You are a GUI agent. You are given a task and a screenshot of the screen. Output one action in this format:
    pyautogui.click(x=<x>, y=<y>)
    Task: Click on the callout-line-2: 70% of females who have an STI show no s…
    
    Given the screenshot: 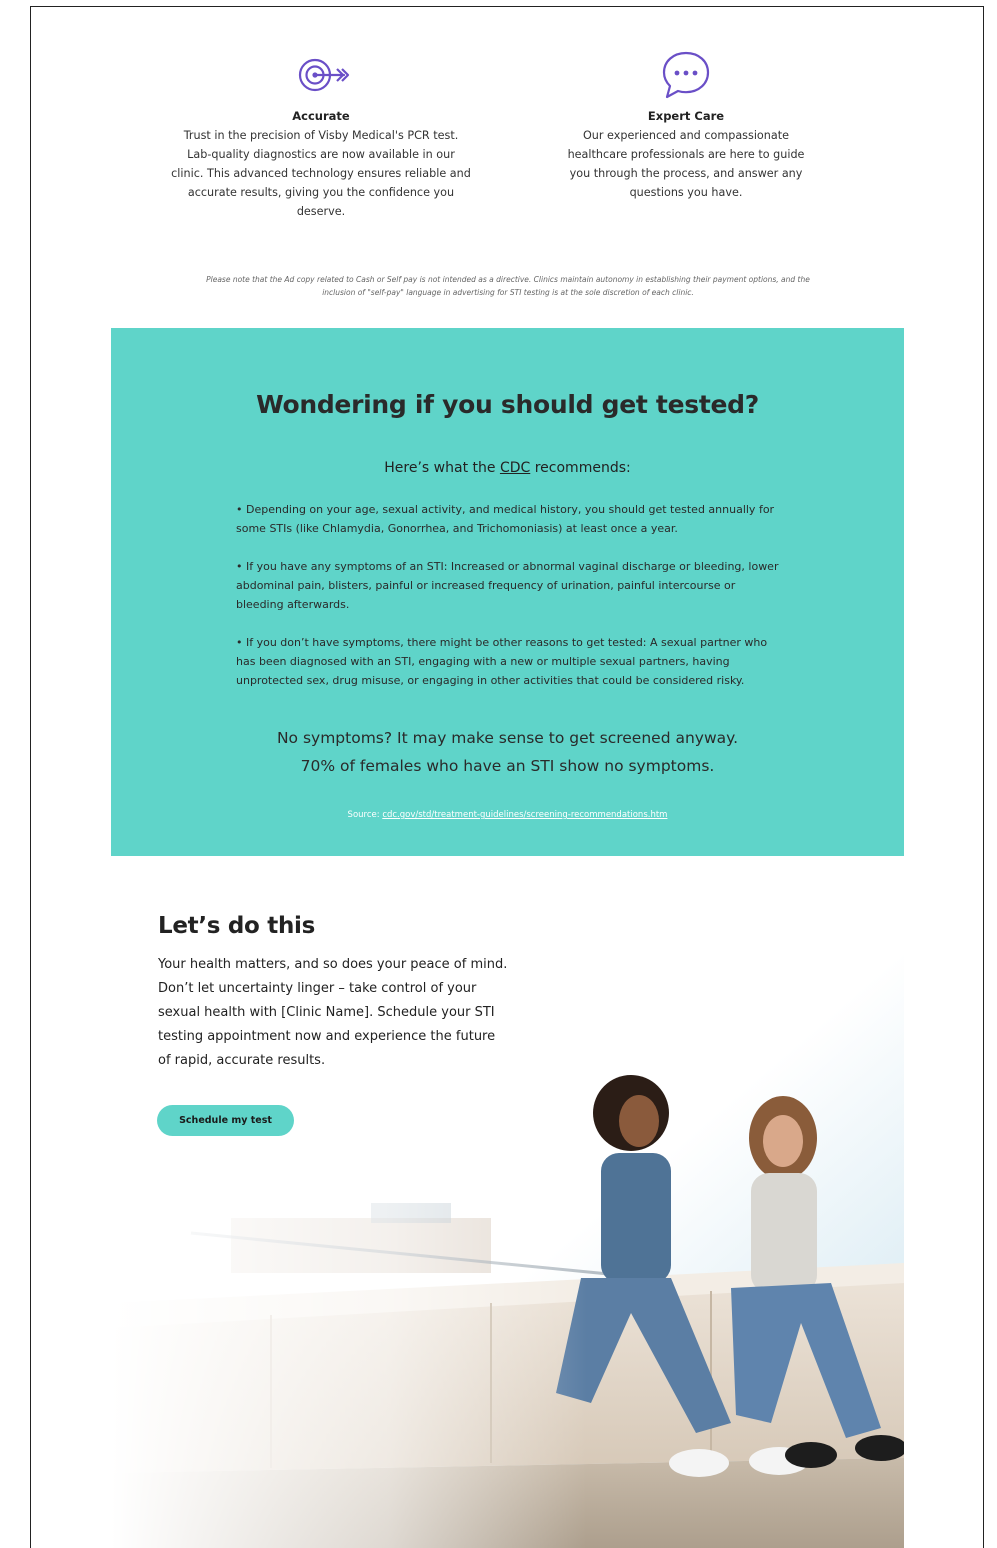 What is the action you would take?
    pyautogui.click(x=507, y=766)
    